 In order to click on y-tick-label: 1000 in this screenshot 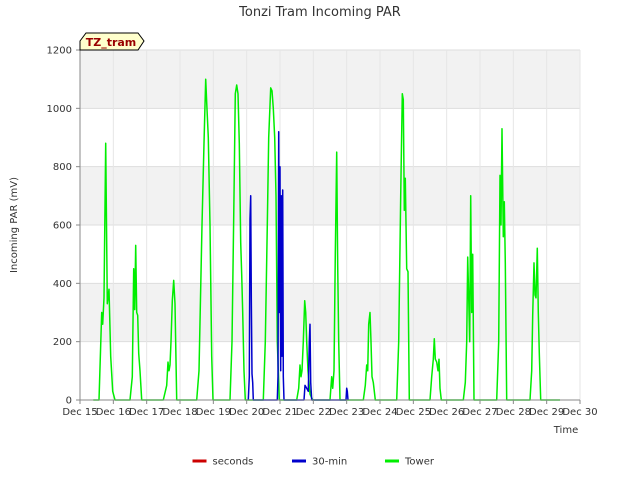, I will do `click(59, 109)`.